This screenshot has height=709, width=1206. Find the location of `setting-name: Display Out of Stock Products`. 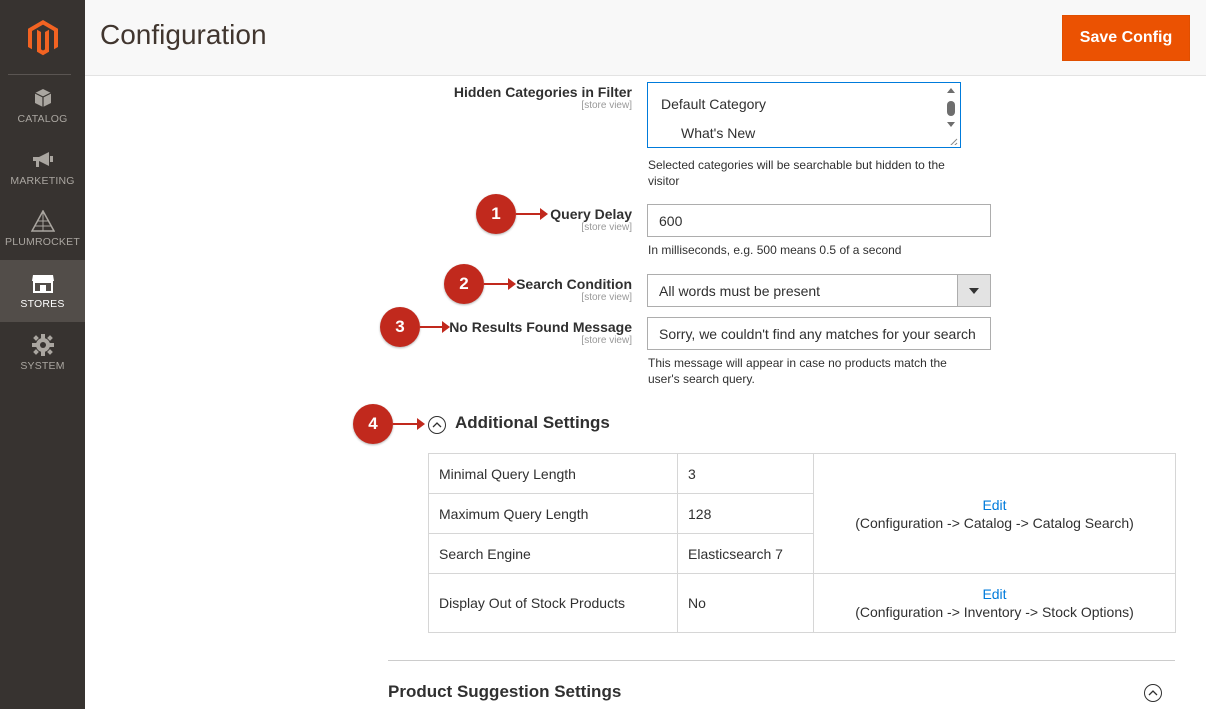

setting-name: Display Out of Stock Products is located at coordinates (553, 603).